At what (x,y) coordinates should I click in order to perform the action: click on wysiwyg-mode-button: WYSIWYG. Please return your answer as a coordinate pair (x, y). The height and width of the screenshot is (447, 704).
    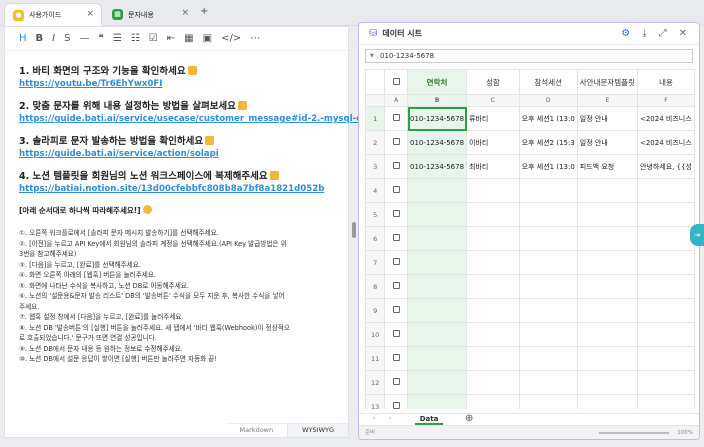
    Looking at the image, I should click on (317, 430).